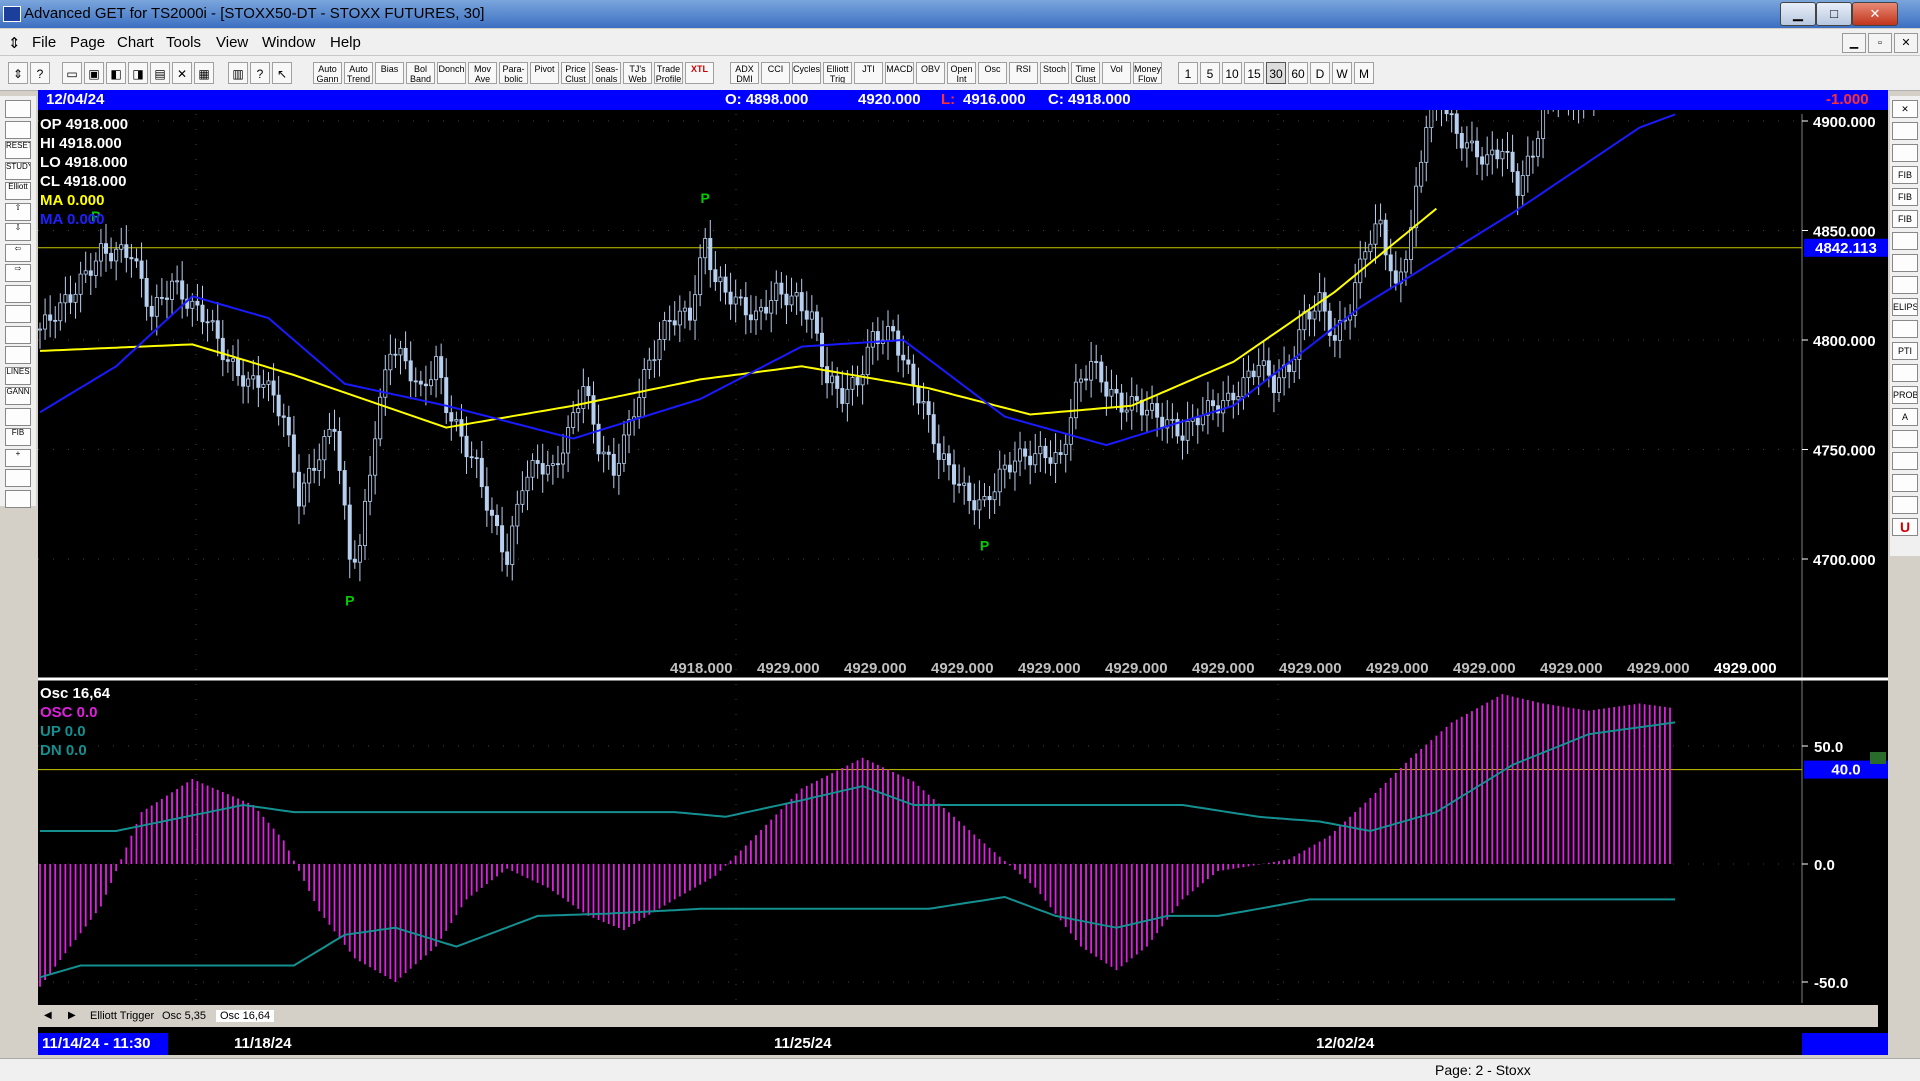  Describe the element at coordinates (1798, 14) in the screenshot. I see `minimize-button: ▁` at that location.